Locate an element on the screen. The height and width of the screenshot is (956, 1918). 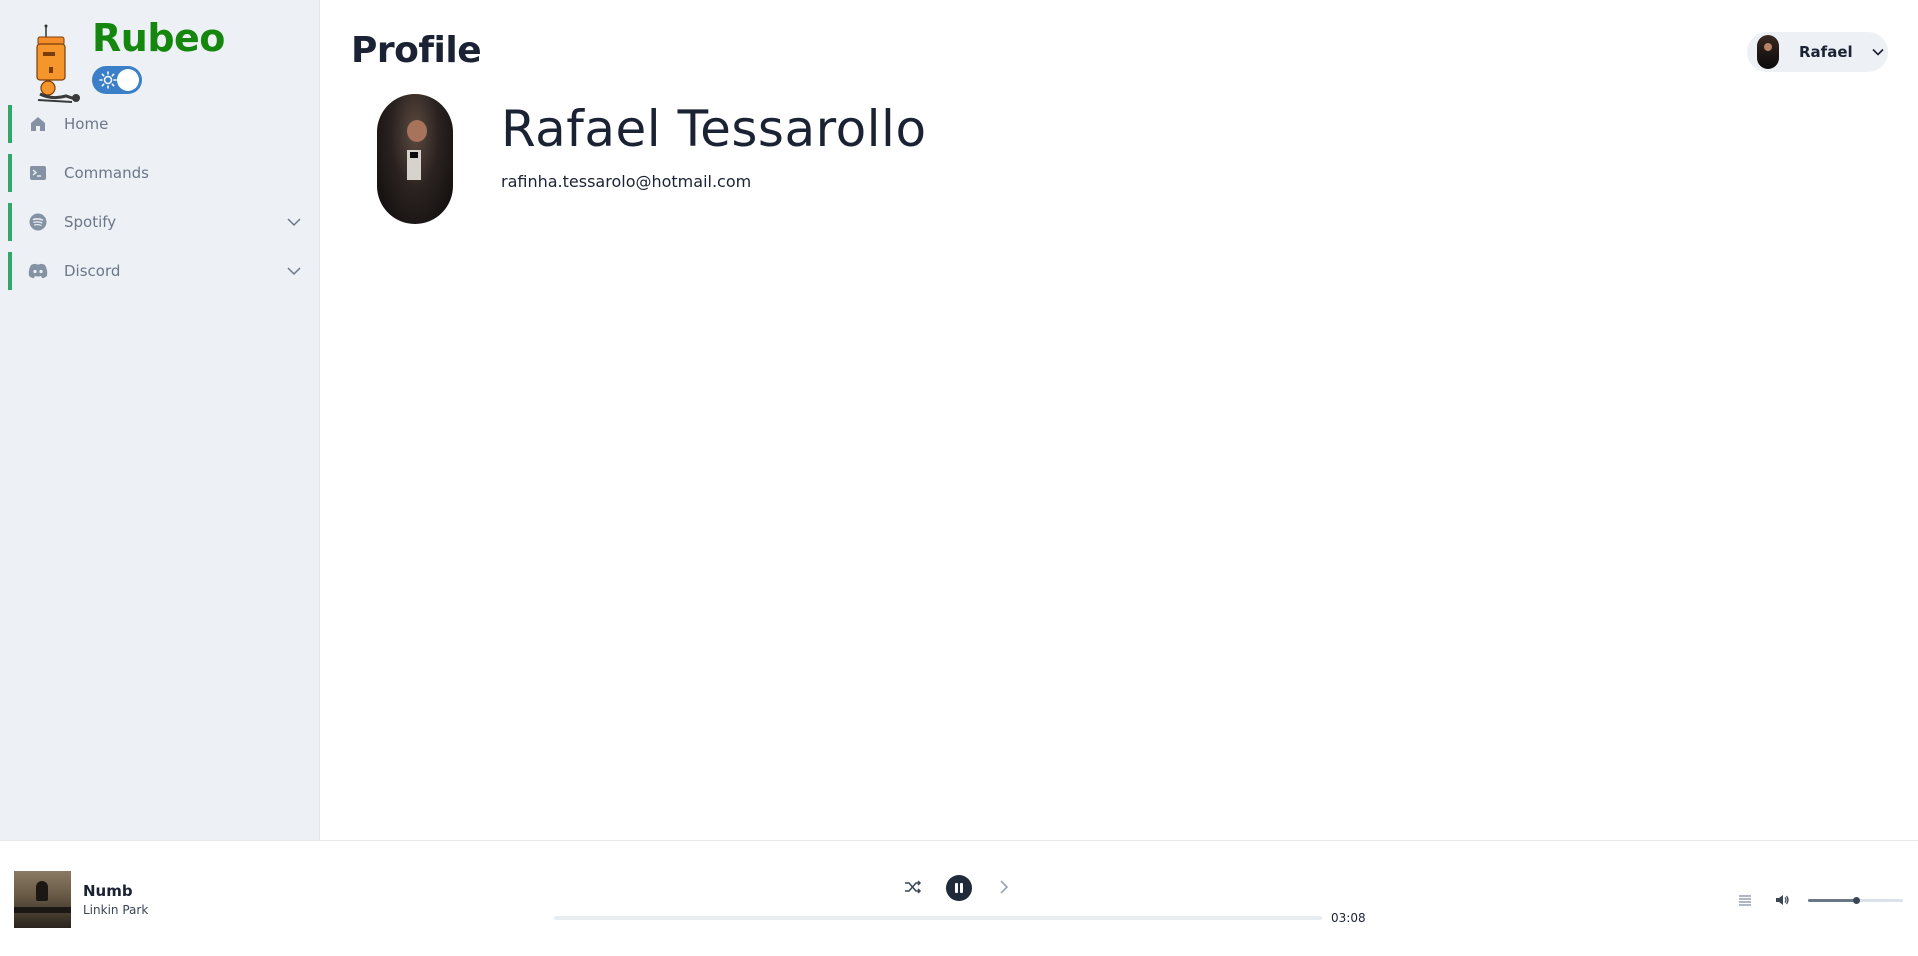
theme-toggle is located at coordinates (117, 80).